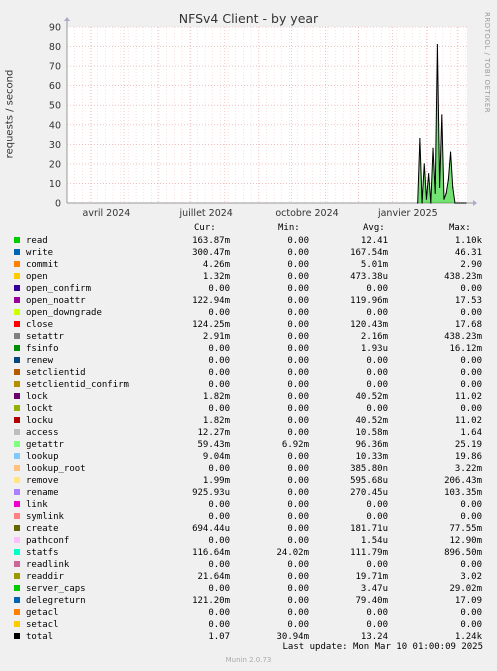 The height and width of the screenshot is (671, 497). I want to click on legend-max-value: 1.10k, so click(468, 241).